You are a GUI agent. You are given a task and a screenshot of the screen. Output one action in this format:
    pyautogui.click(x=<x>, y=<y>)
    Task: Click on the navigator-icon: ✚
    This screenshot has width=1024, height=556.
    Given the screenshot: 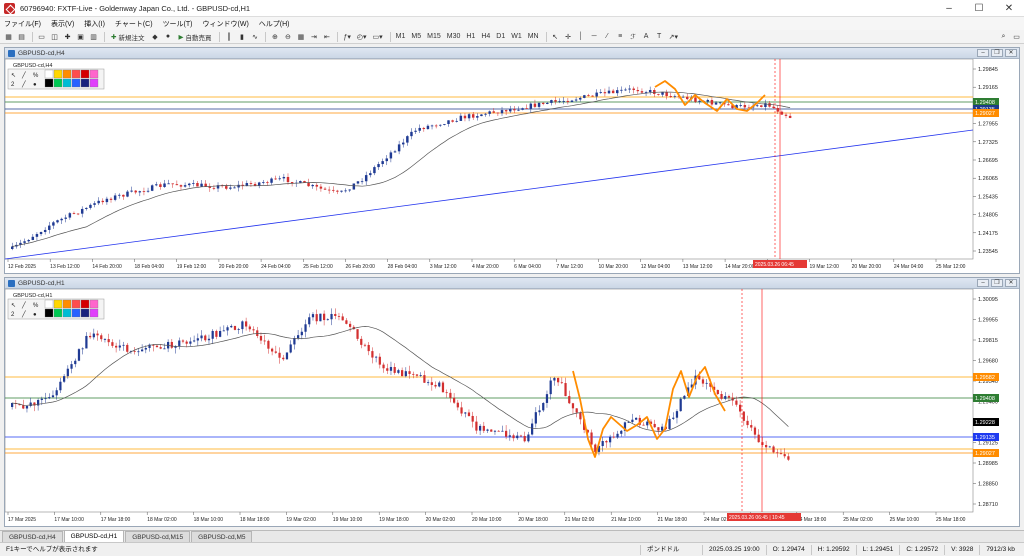 What is the action you would take?
    pyautogui.click(x=67, y=36)
    